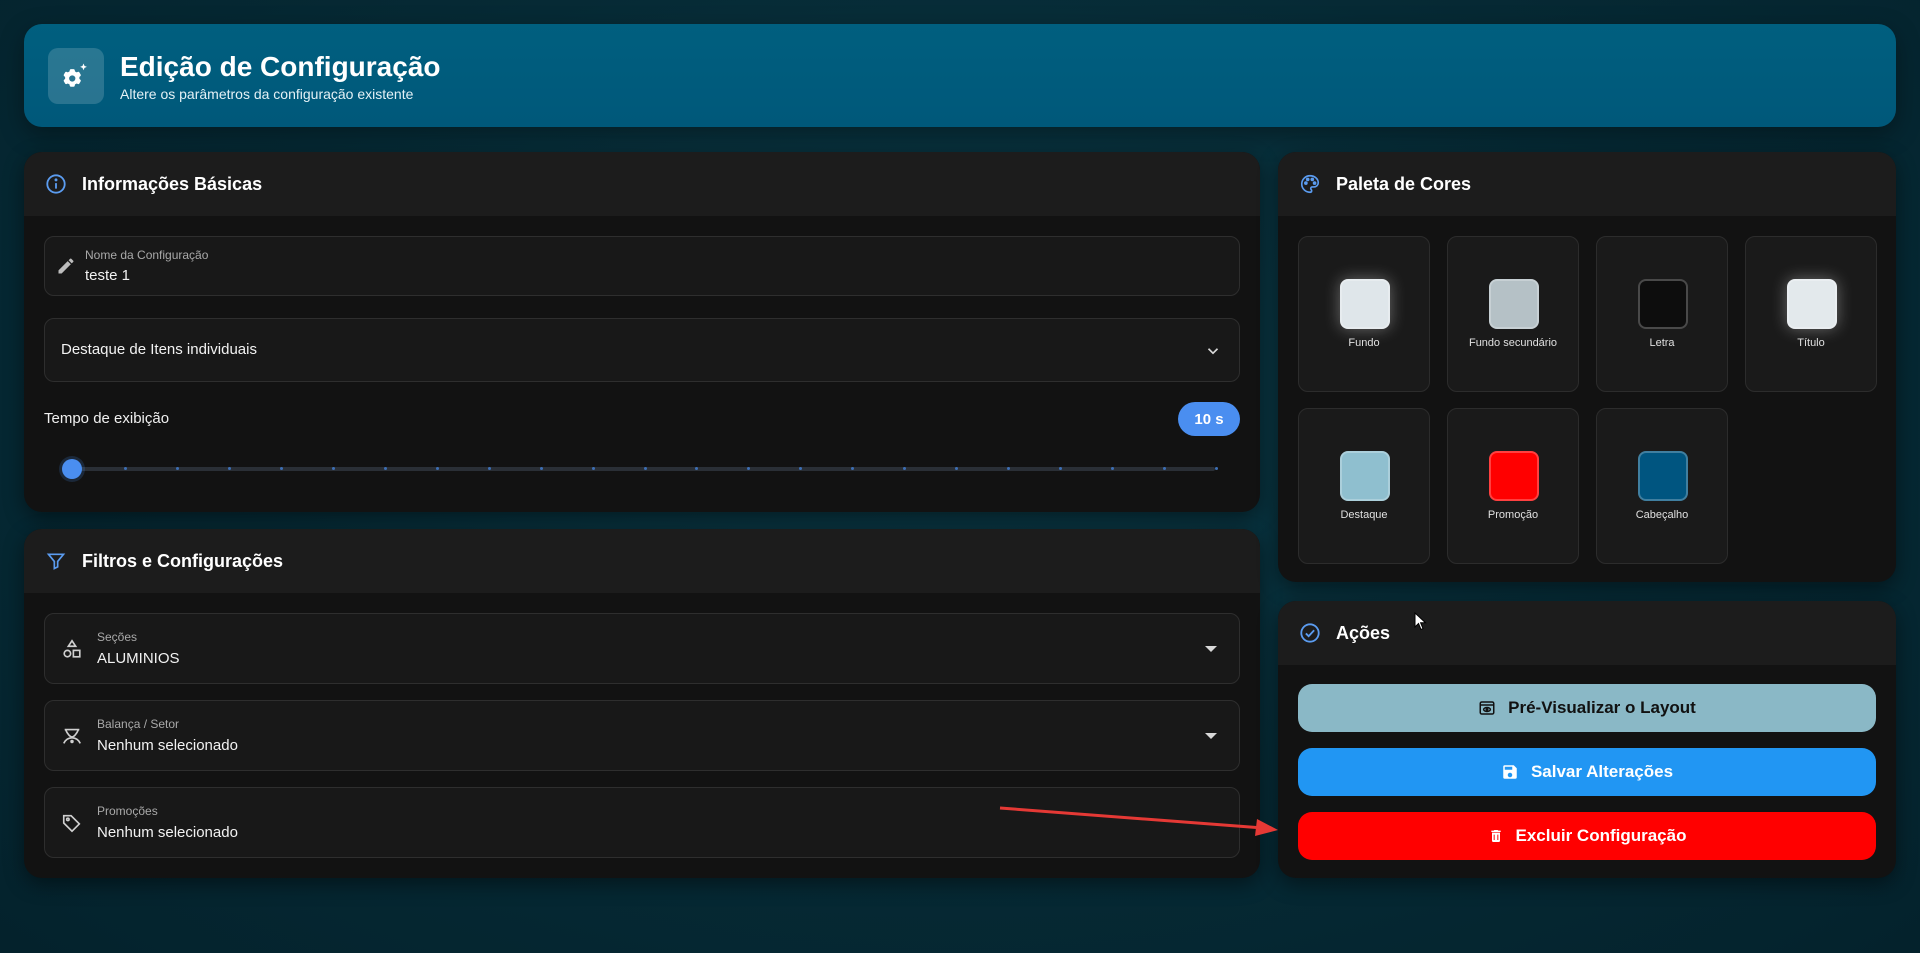 Image resolution: width=1920 pixels, height=953 pixels. Describe the element at coordinates (107, 418) in the screenshot. I see `display-time-label: Tempo de exibição` at that location.